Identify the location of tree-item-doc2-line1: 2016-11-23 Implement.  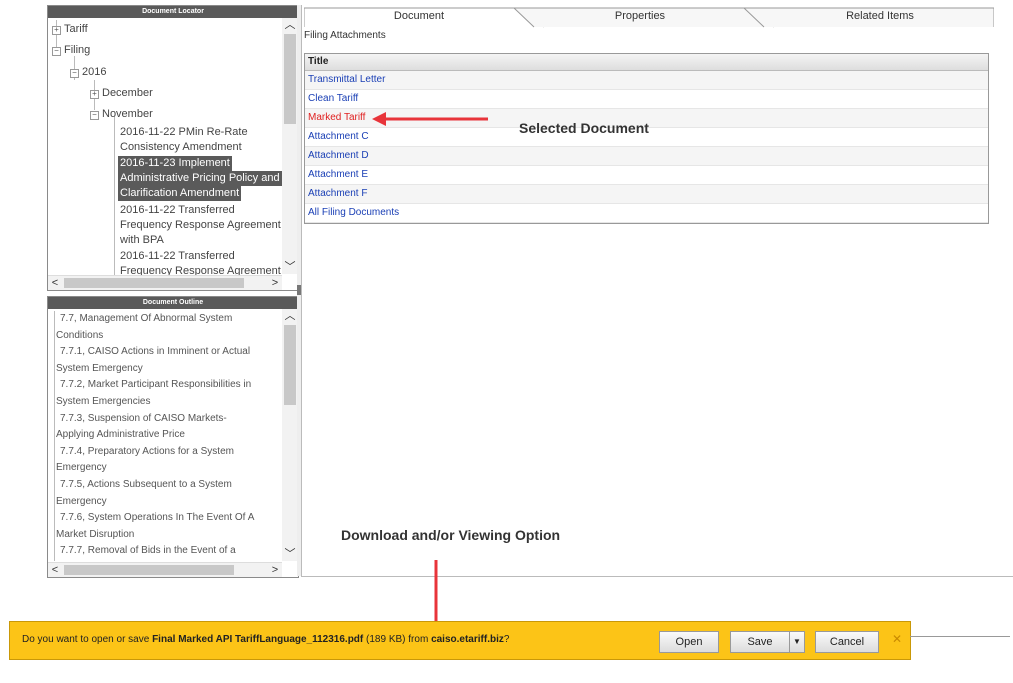
(175, 163).